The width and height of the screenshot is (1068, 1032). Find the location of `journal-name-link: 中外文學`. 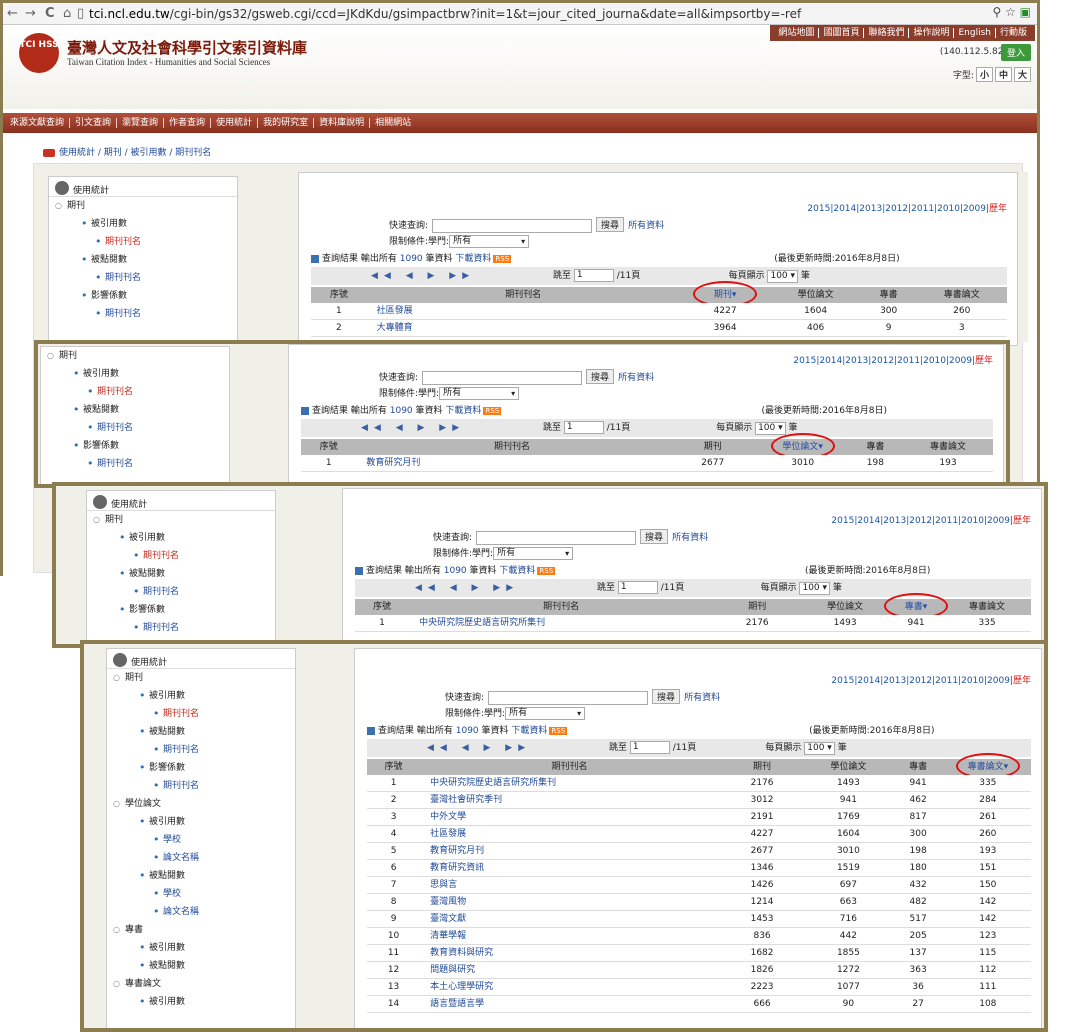

journal-name-link: 中外文學 is located at coordinates (579, 817).